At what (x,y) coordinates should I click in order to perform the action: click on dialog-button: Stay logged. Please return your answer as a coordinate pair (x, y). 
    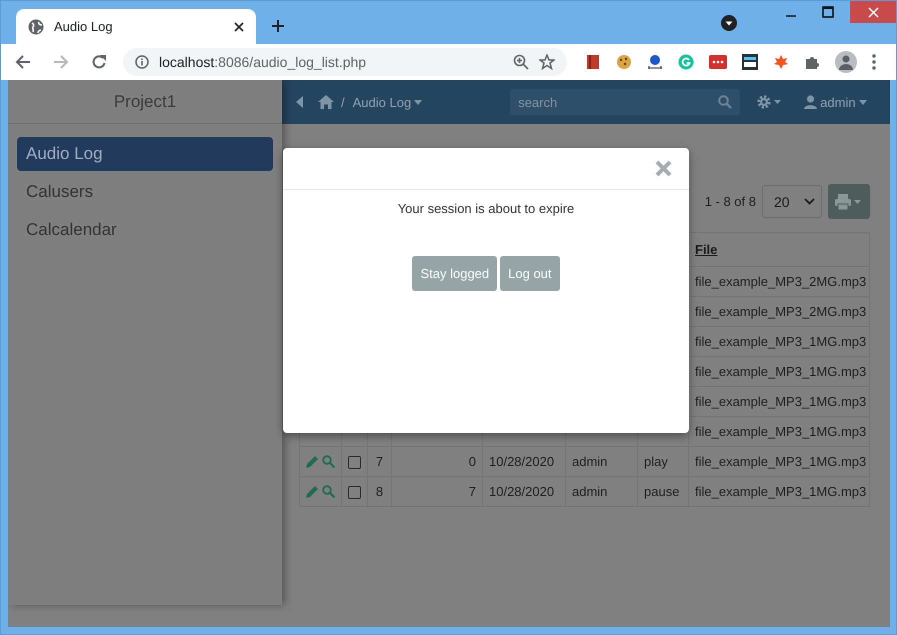
    Looking at the image, I should click on (455, 273).